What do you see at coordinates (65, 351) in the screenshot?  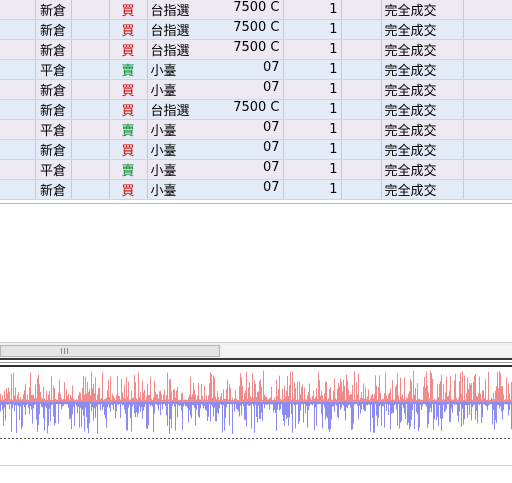 I see `grip-icon` at bounding box center [65, 351].